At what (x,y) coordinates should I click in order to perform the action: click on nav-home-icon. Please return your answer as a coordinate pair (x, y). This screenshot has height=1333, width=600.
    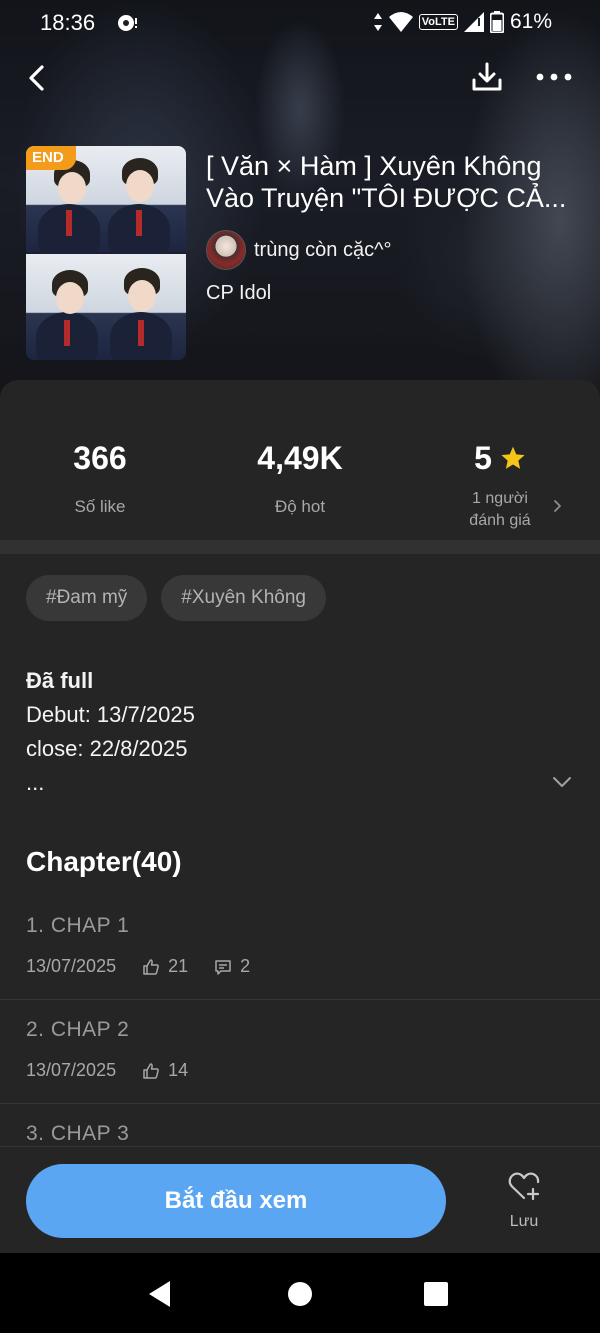
    Looking at the image, I should click on (300, 1294).